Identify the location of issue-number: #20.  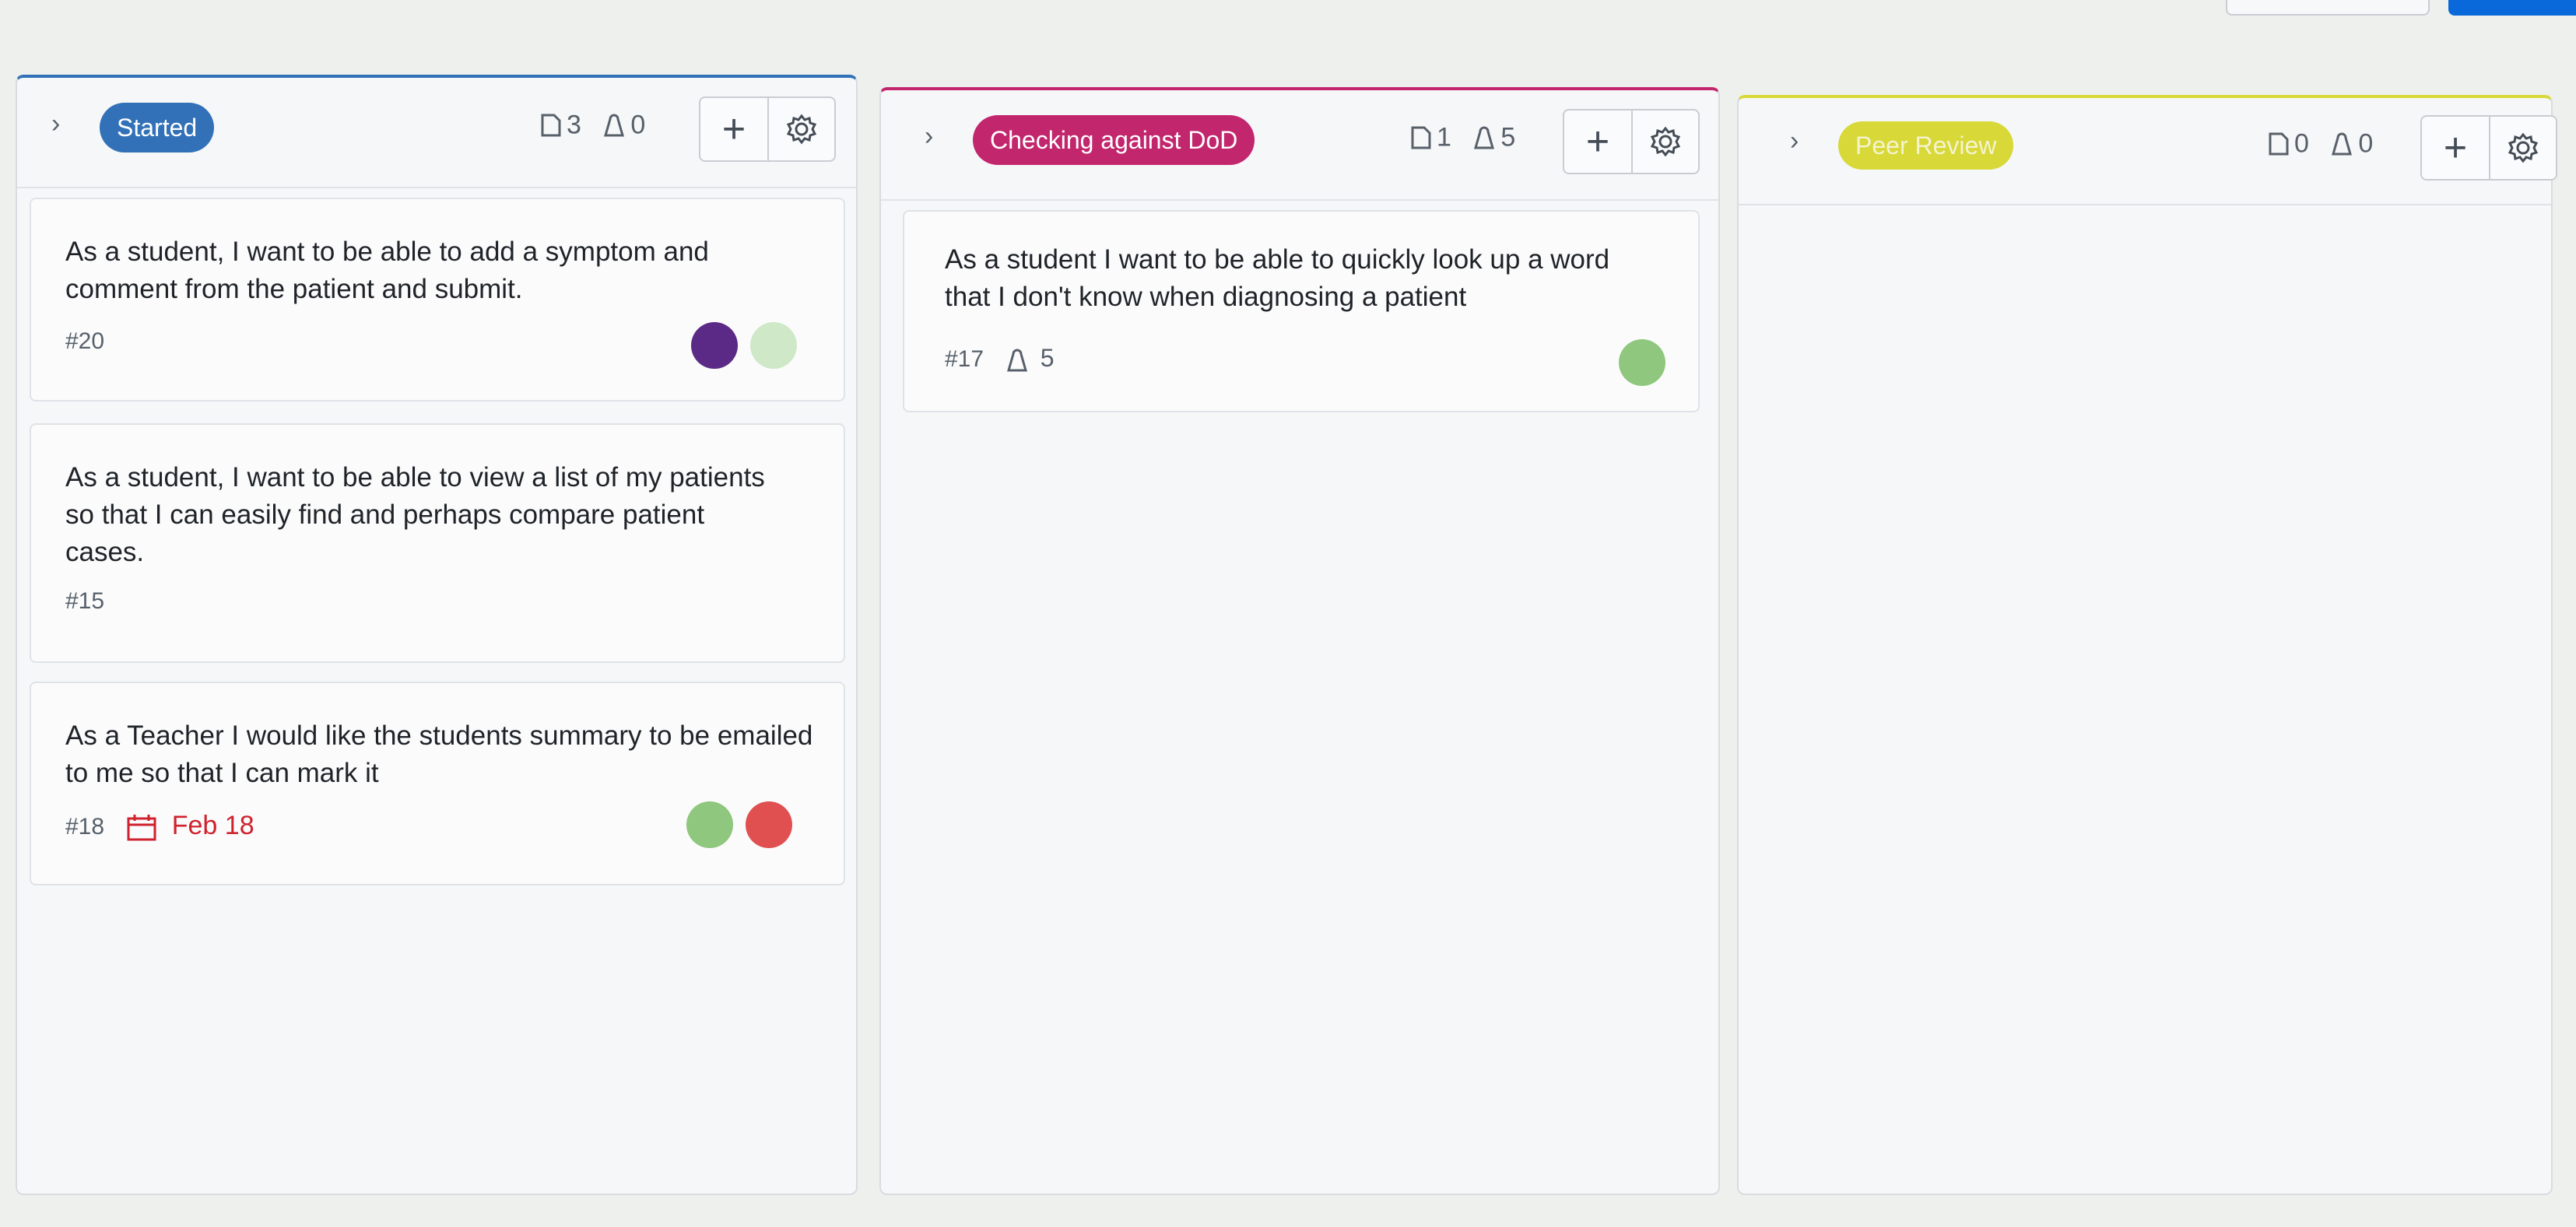
(84, 341).